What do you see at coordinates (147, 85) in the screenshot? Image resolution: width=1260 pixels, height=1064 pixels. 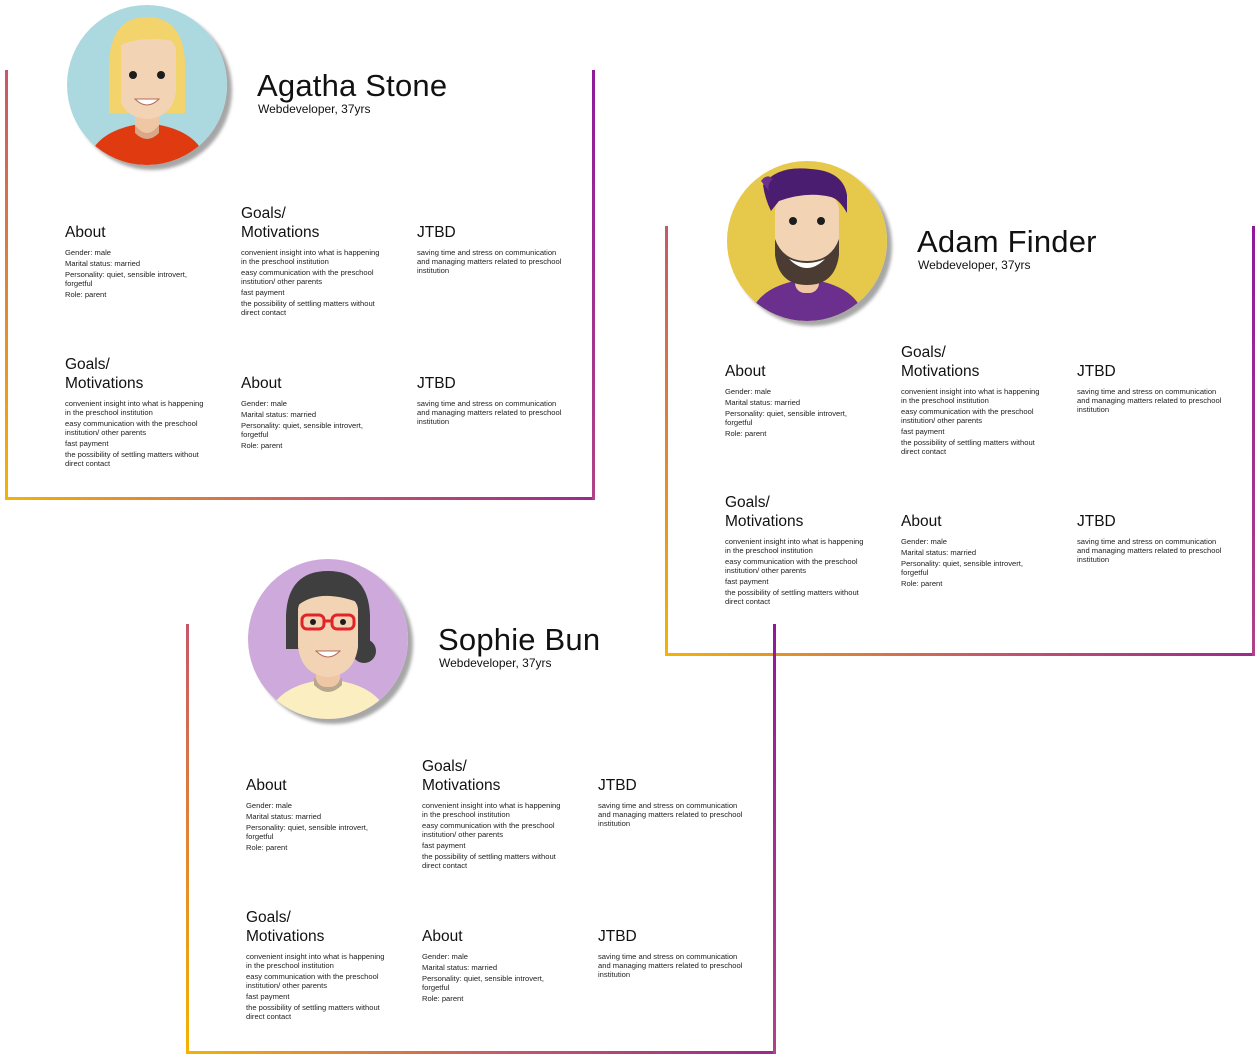 I see `avatar-woman-blonde-icon` at bounding box center [147, 85].